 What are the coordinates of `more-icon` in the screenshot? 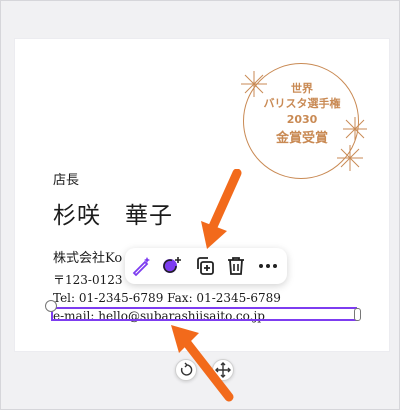 It's located at (268, 266).